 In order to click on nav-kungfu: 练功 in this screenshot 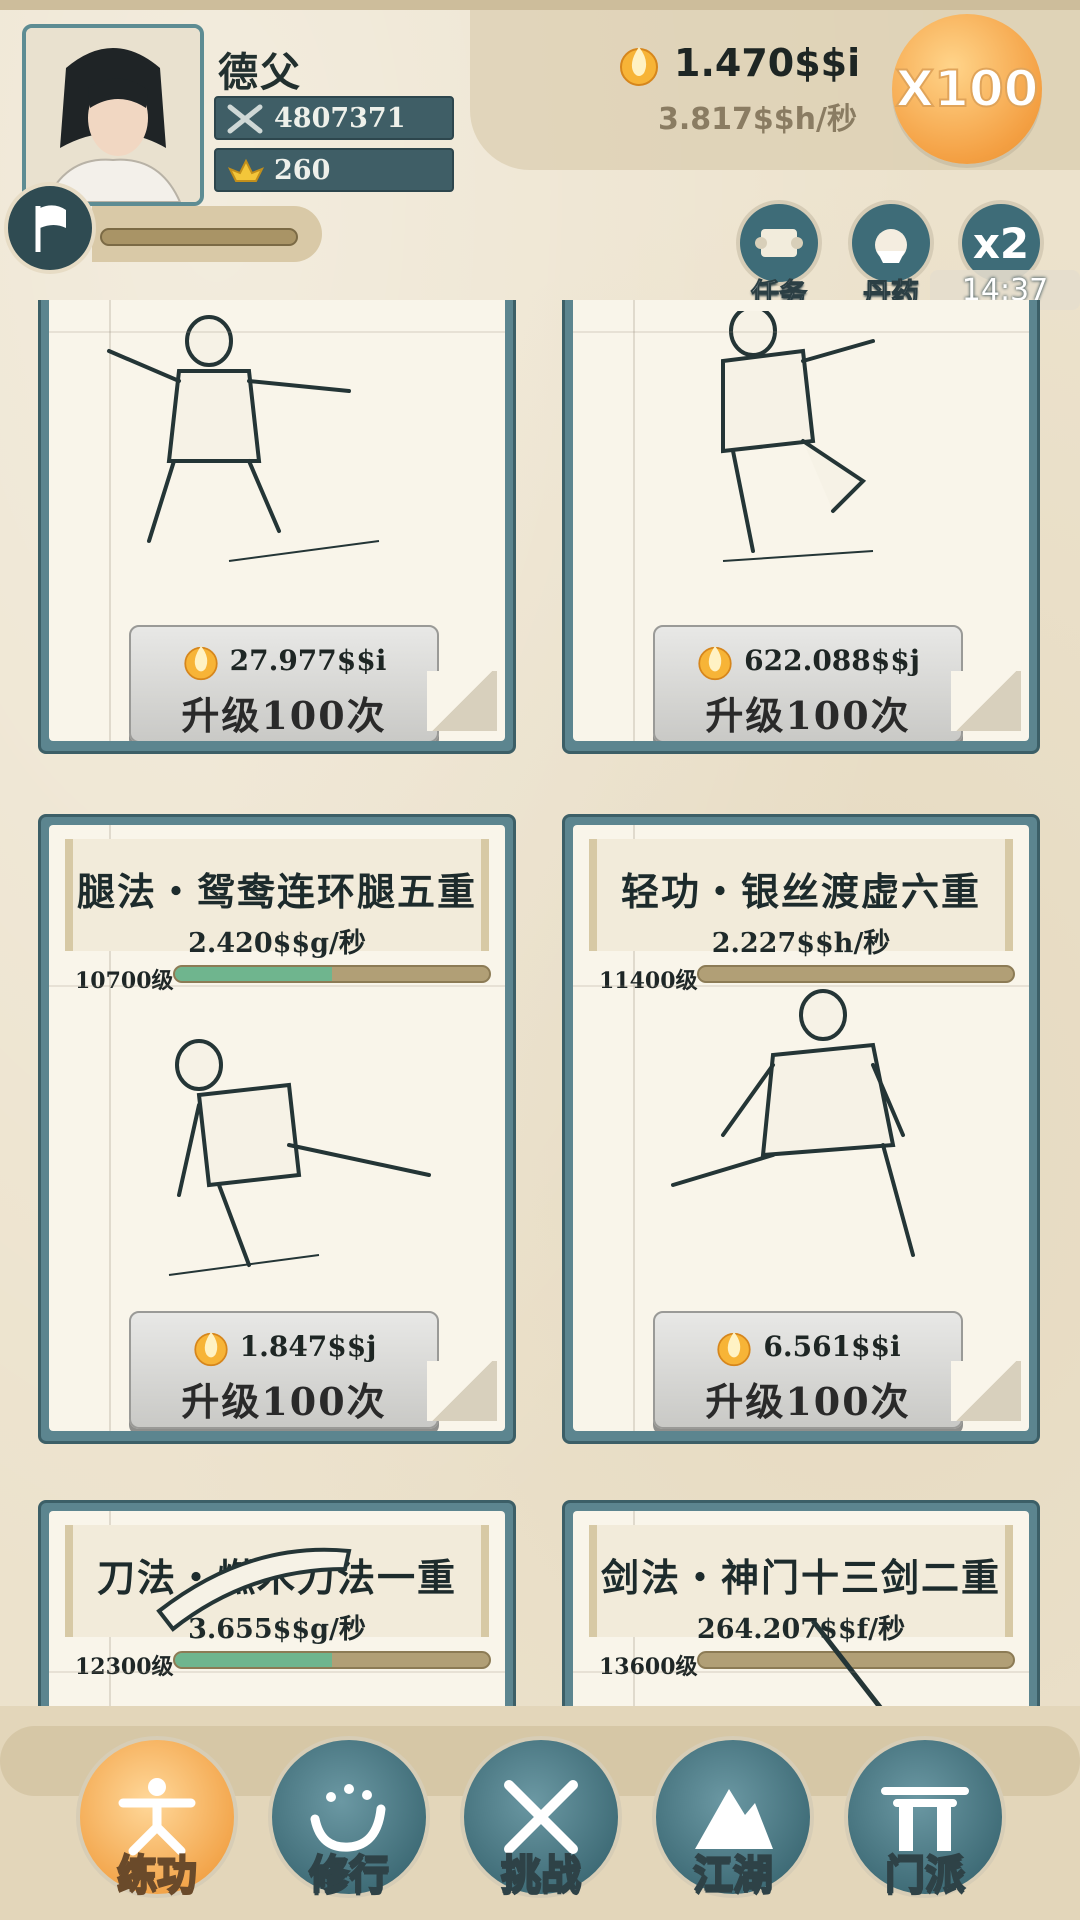, I will do `click(157, 1817)`.